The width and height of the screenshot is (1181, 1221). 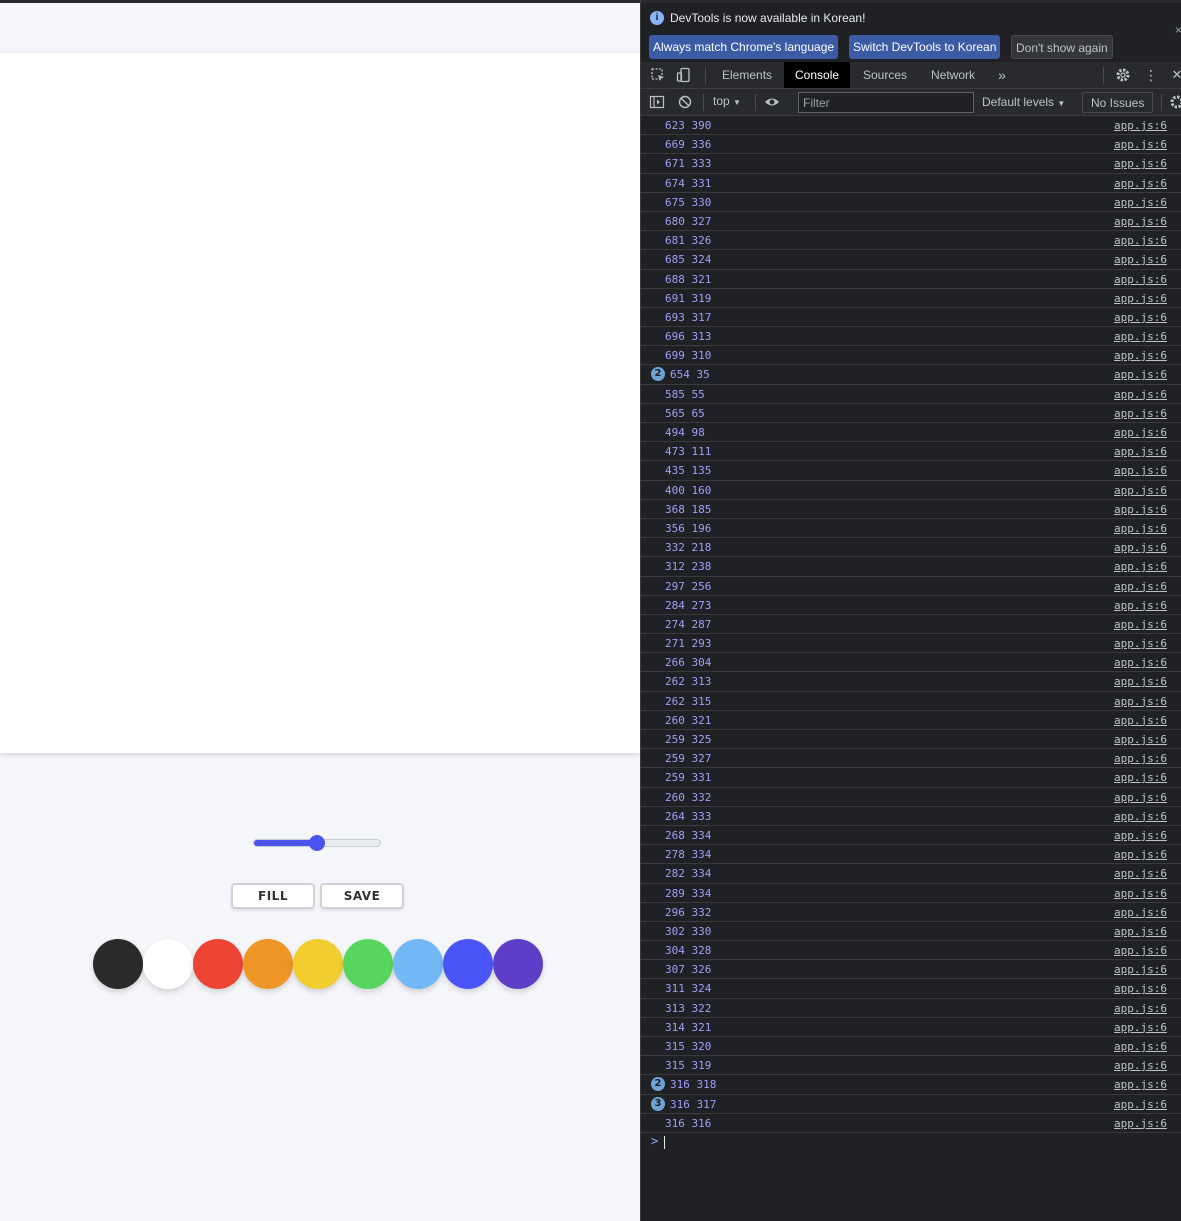 I want to click on console-log-row: 259 325 app.js:6, so click(x=911, y=740).